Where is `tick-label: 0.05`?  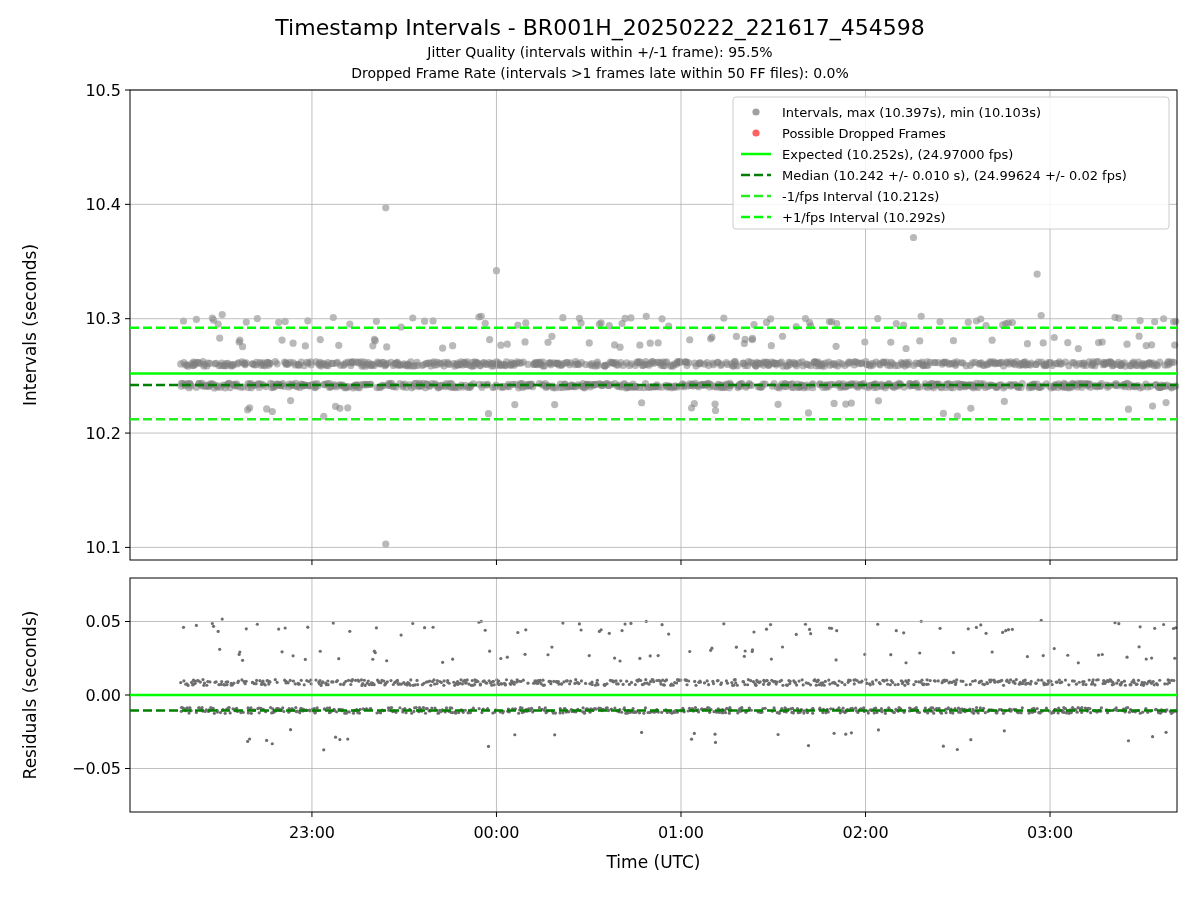
tick-label: 0.05 is located at coordinates (103, 621).